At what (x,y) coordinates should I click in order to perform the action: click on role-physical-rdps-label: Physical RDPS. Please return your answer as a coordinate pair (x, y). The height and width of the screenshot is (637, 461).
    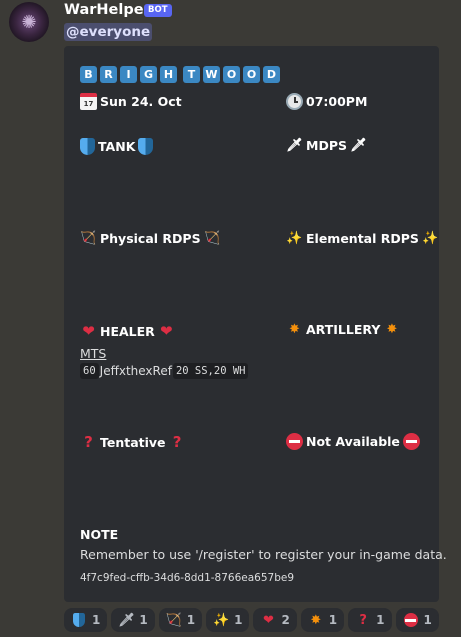
    Looking at the image, I should click on (150, 238).